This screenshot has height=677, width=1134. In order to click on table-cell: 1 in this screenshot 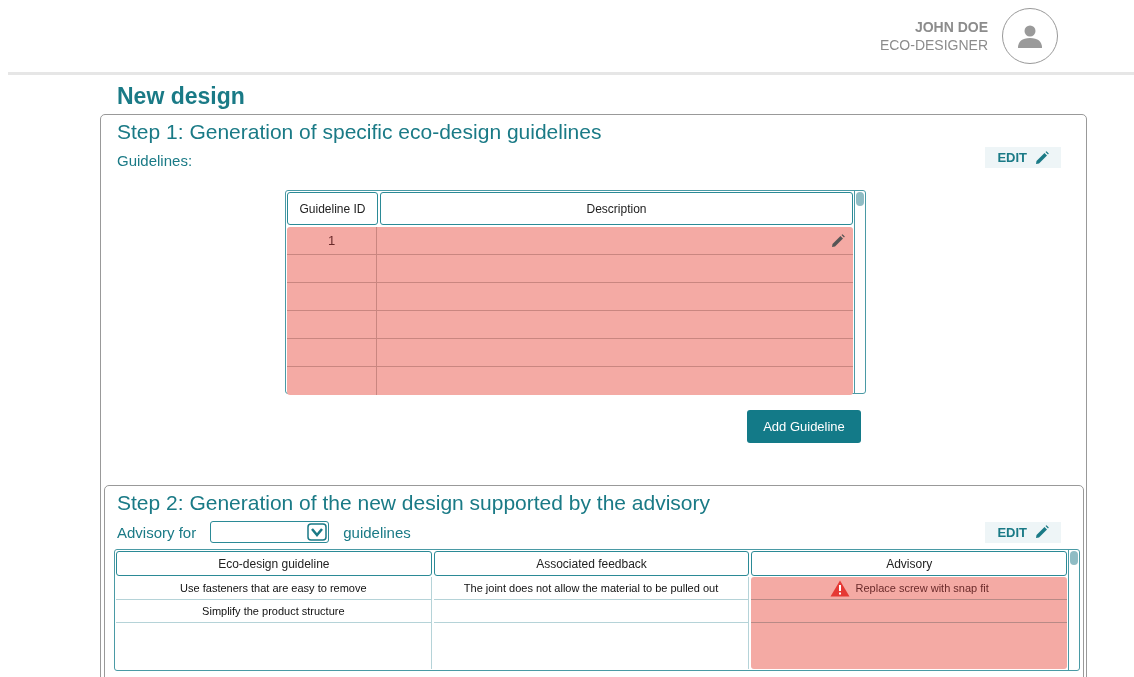, I will do `click(331, 240)`.